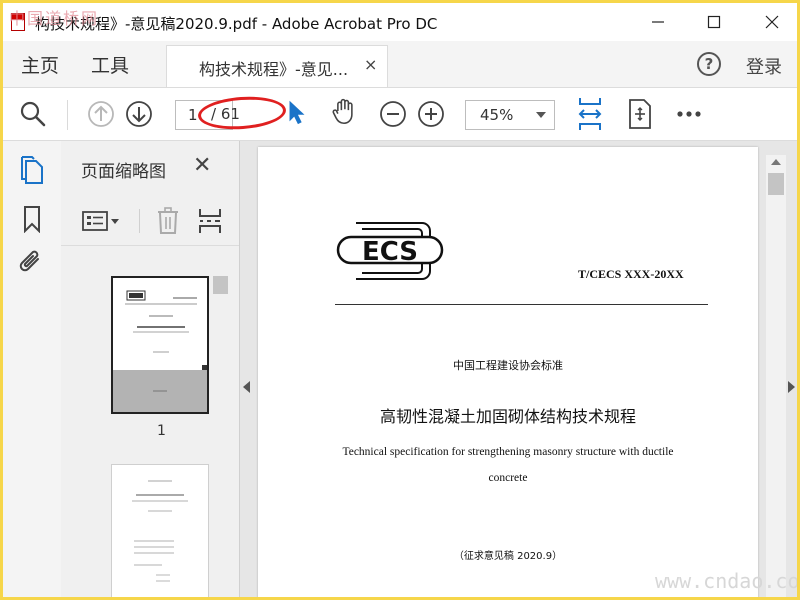 The height and width of the screenshot is (600, 800). I want to click on maximize-icon, so click(714, 22).